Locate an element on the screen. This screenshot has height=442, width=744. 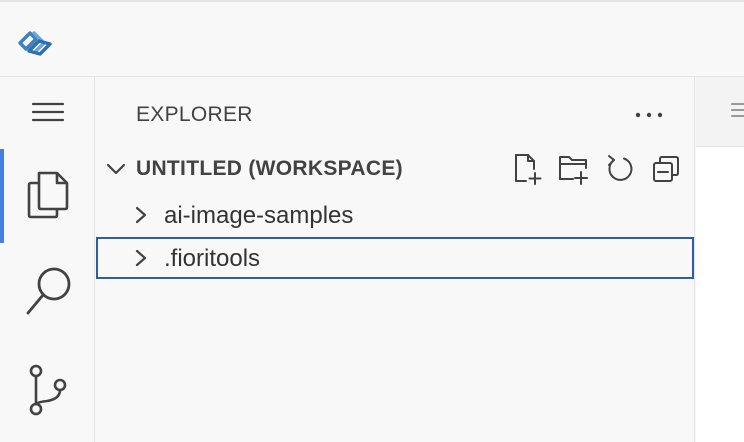
hamburger-menu-icon is located at coordinates (48, 114).